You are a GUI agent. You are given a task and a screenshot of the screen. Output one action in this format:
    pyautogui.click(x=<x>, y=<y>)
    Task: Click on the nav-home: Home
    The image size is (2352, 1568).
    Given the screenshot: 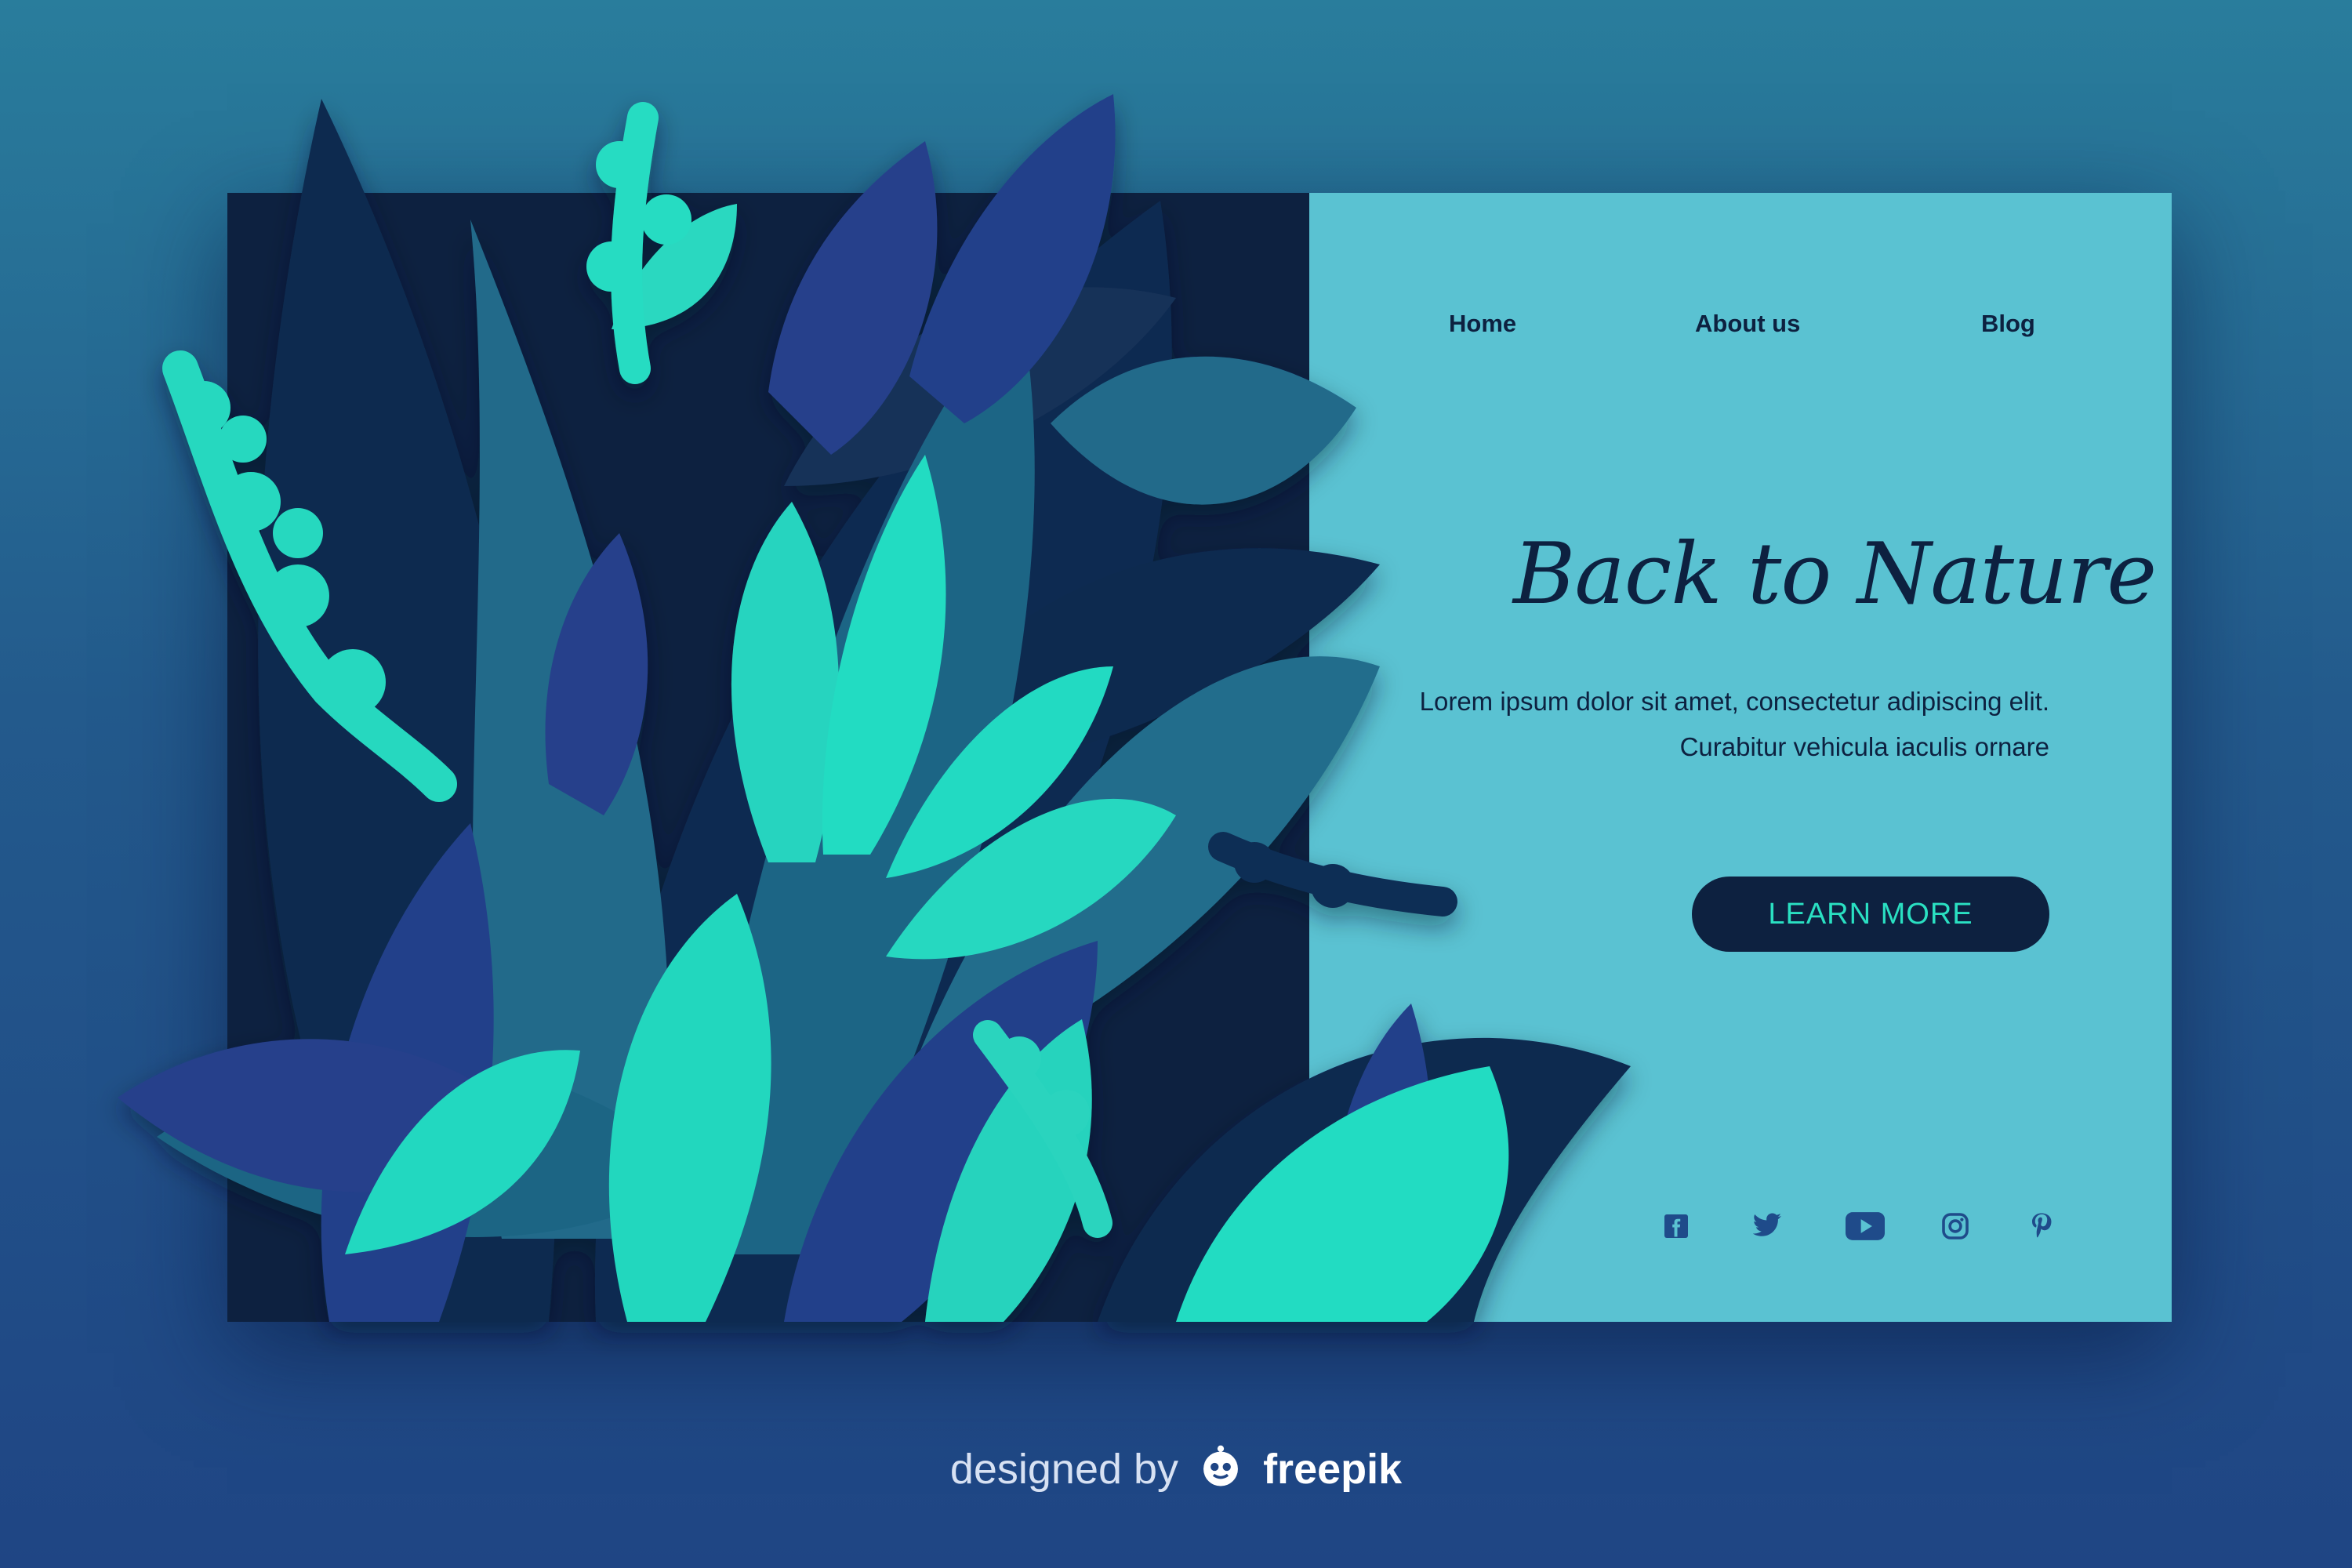 What is the action you would take?
    pyautogui.click(x=1482, y=324)
    